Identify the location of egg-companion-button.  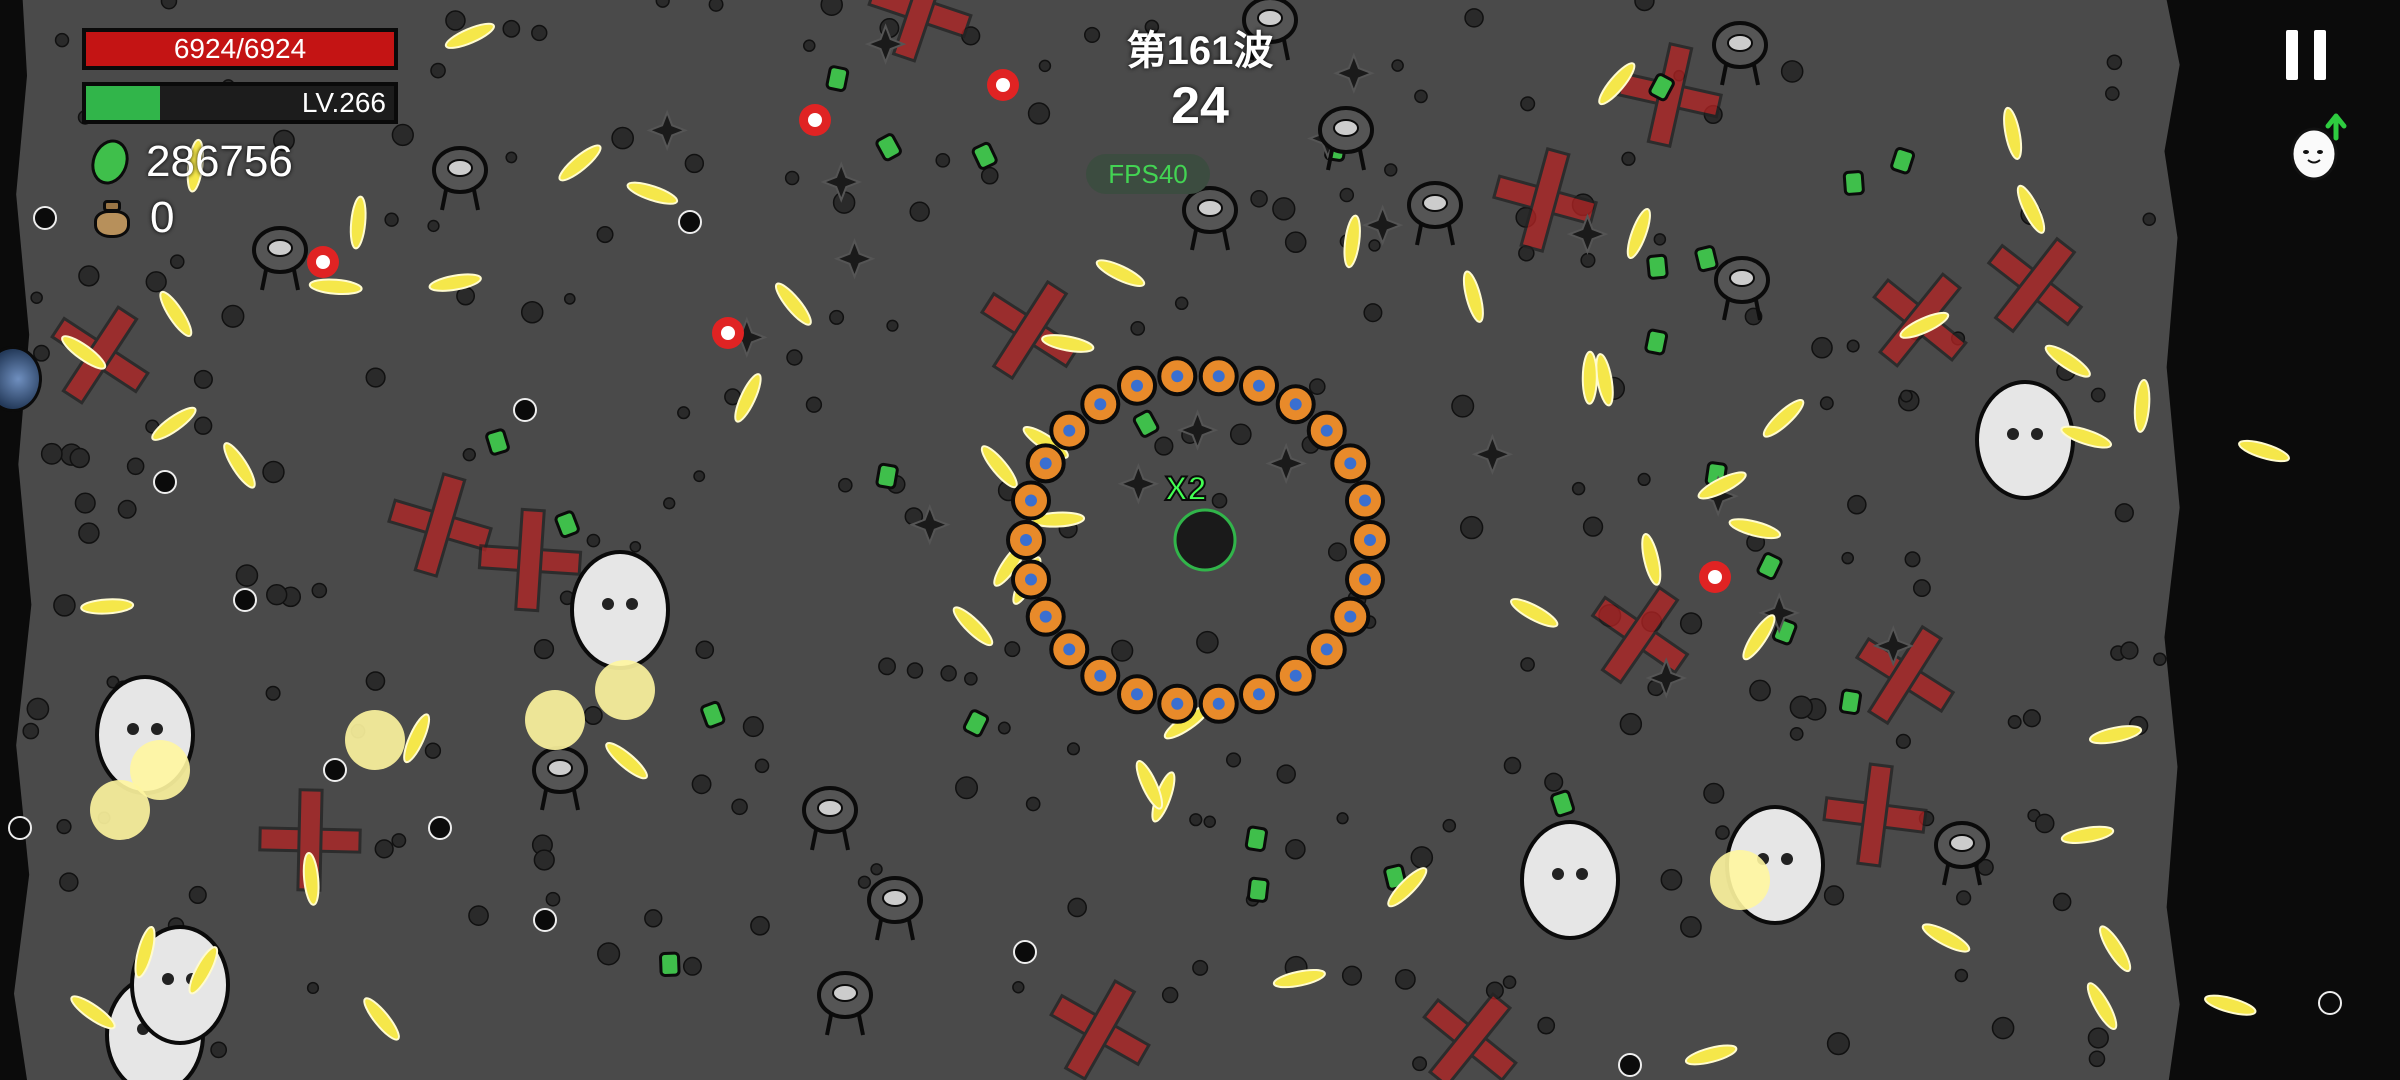
(2319, 147).